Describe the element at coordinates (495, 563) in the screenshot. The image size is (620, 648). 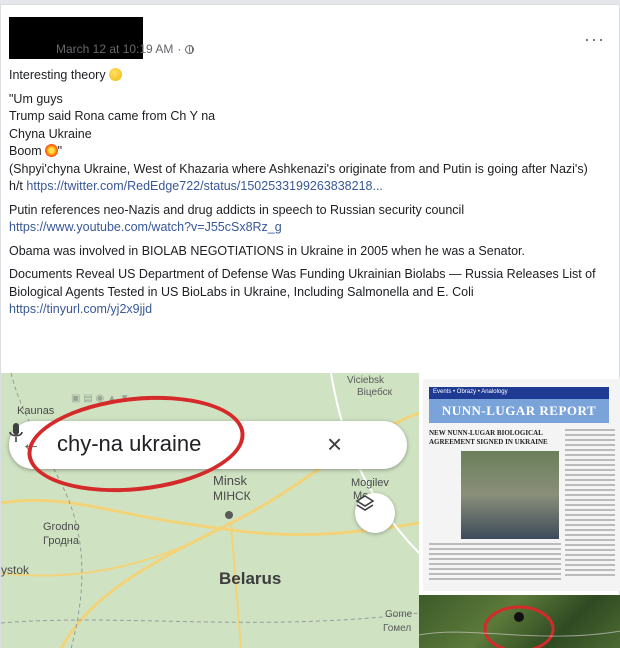
I see `report-text-lines` at that location.